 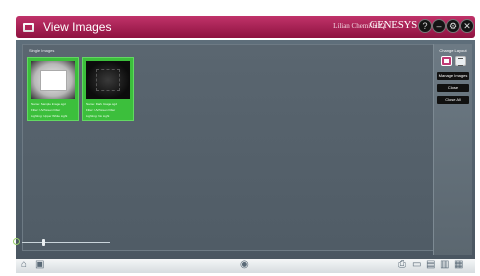 What do you see at coordinates (393, 25) in the screenshot?
I see `brand-logo: GENESYS` at bounding box center [393, 25].